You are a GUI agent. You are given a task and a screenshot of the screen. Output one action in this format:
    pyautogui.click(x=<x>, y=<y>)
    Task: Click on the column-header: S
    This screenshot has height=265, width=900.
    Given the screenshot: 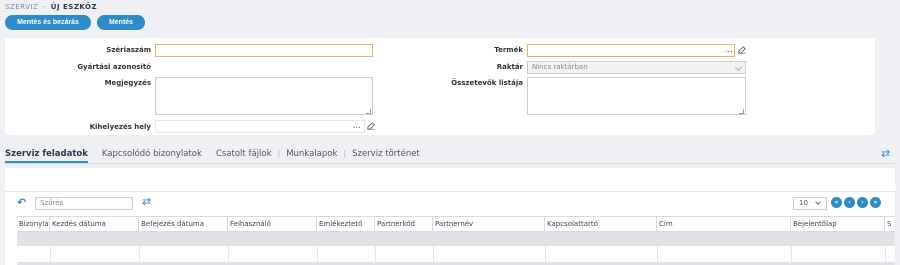 What is the action you would take?
    pyautogui.click(x=890, y=224)
    